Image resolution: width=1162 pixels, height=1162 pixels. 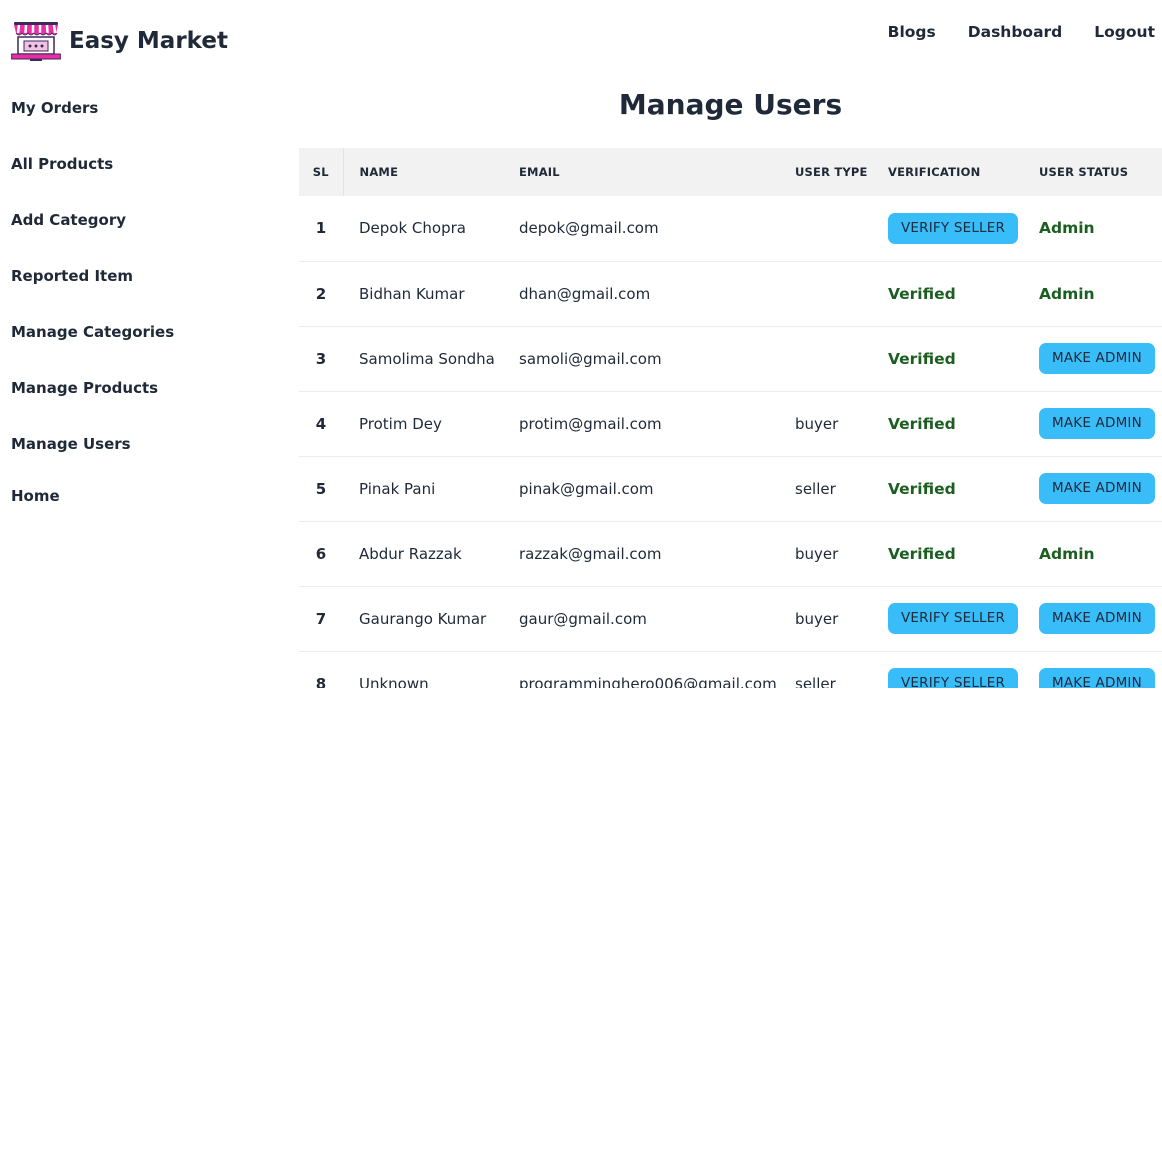 I want to click on sidebar-item-manage-users: Manage Users, so click(x=146, y=460).